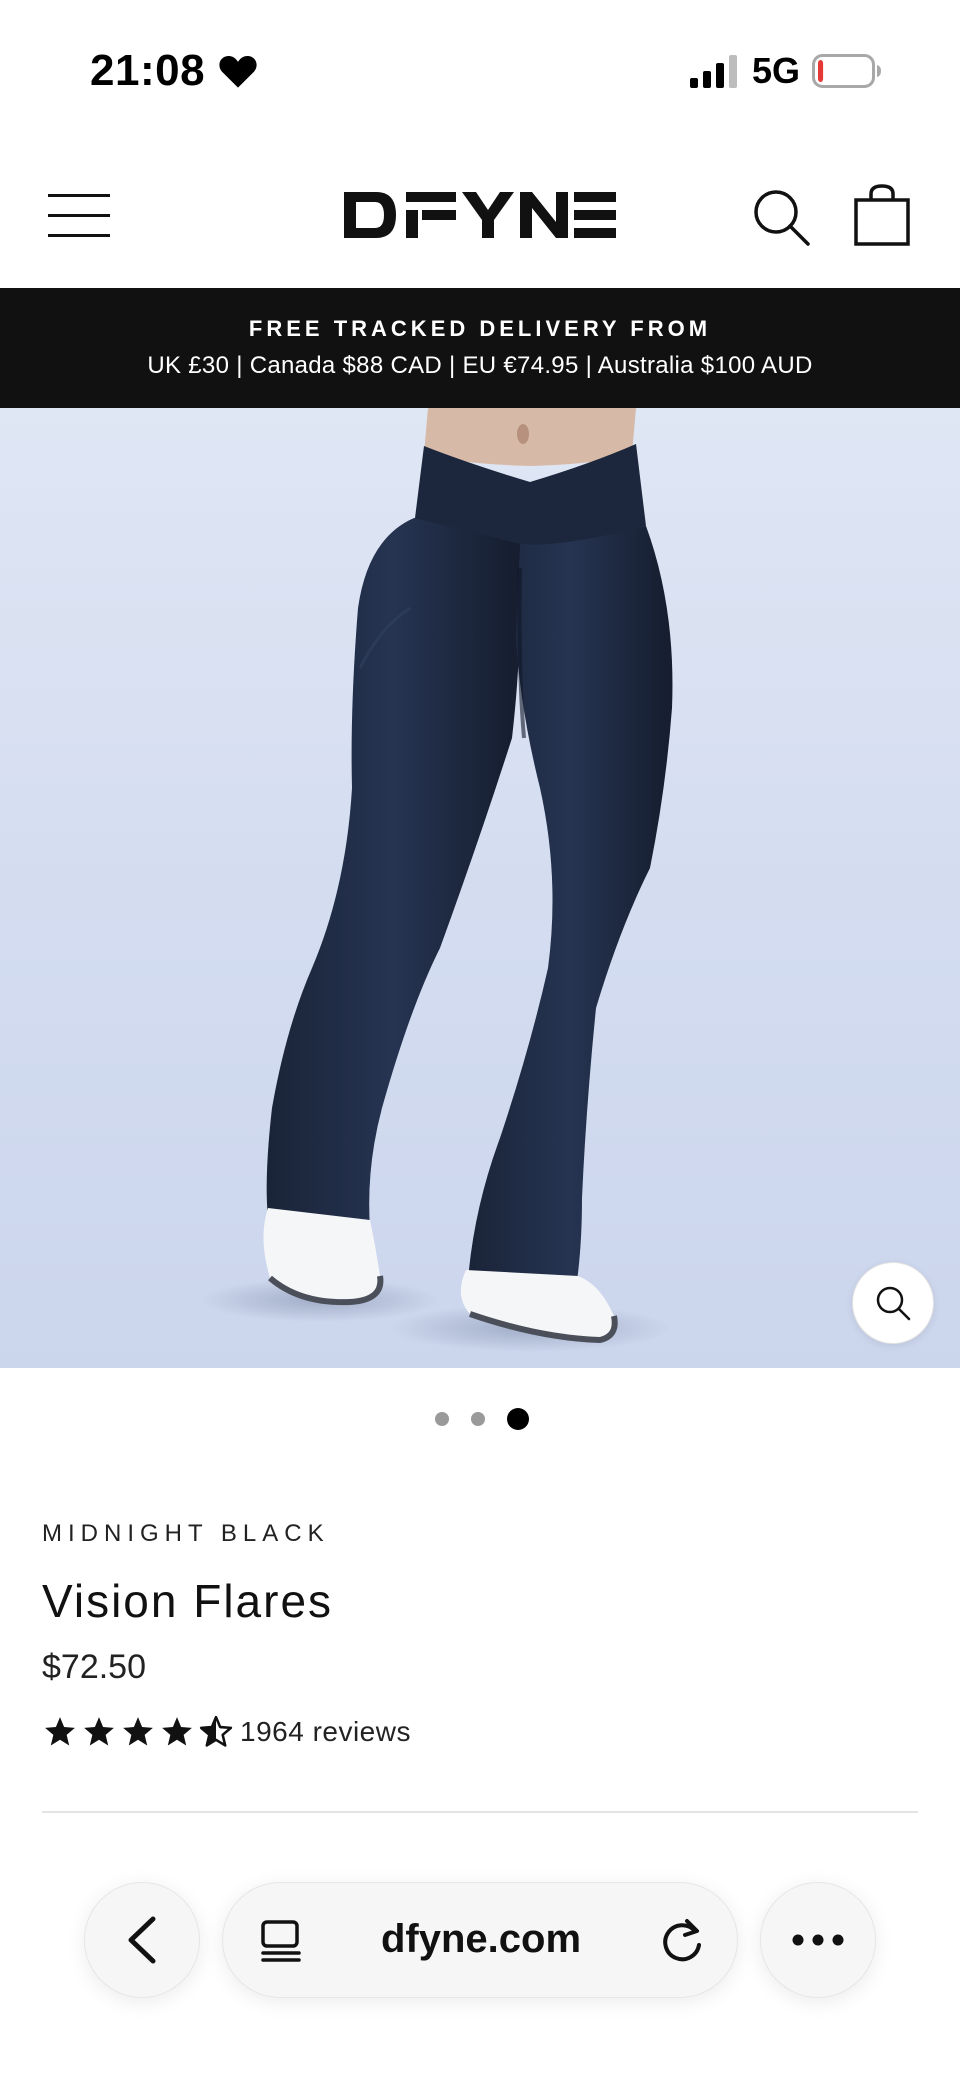 This screenshot has width=960, height=2081. What do you see at coordinates (480, 70) in the screenshot?
I see `status-bar: 21:08 5G` at bounding box center [480, 70].